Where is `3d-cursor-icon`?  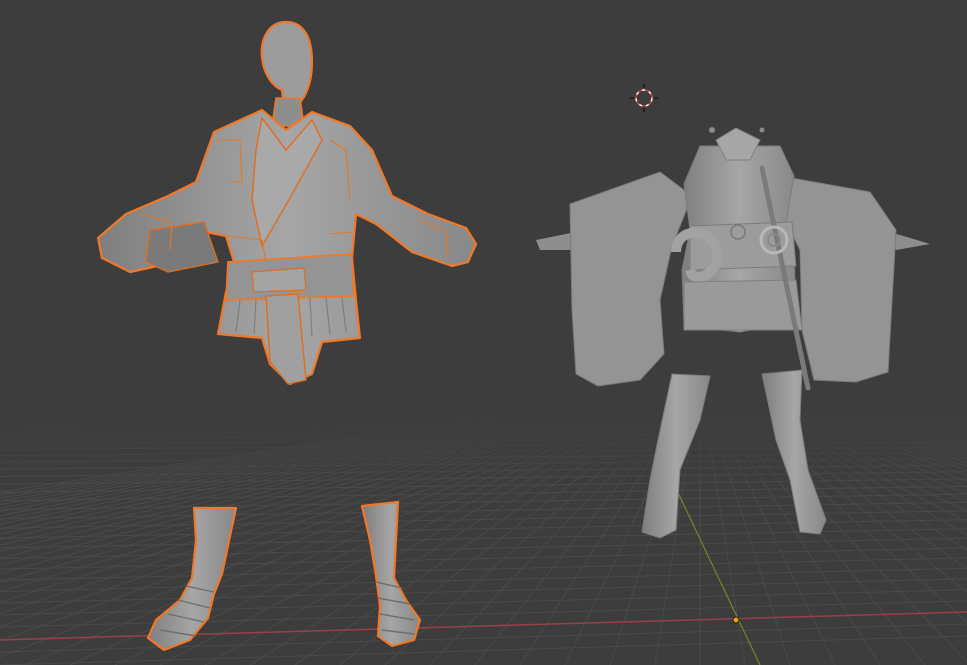
3d-cursor-icon is located at coordinates (644, 98).